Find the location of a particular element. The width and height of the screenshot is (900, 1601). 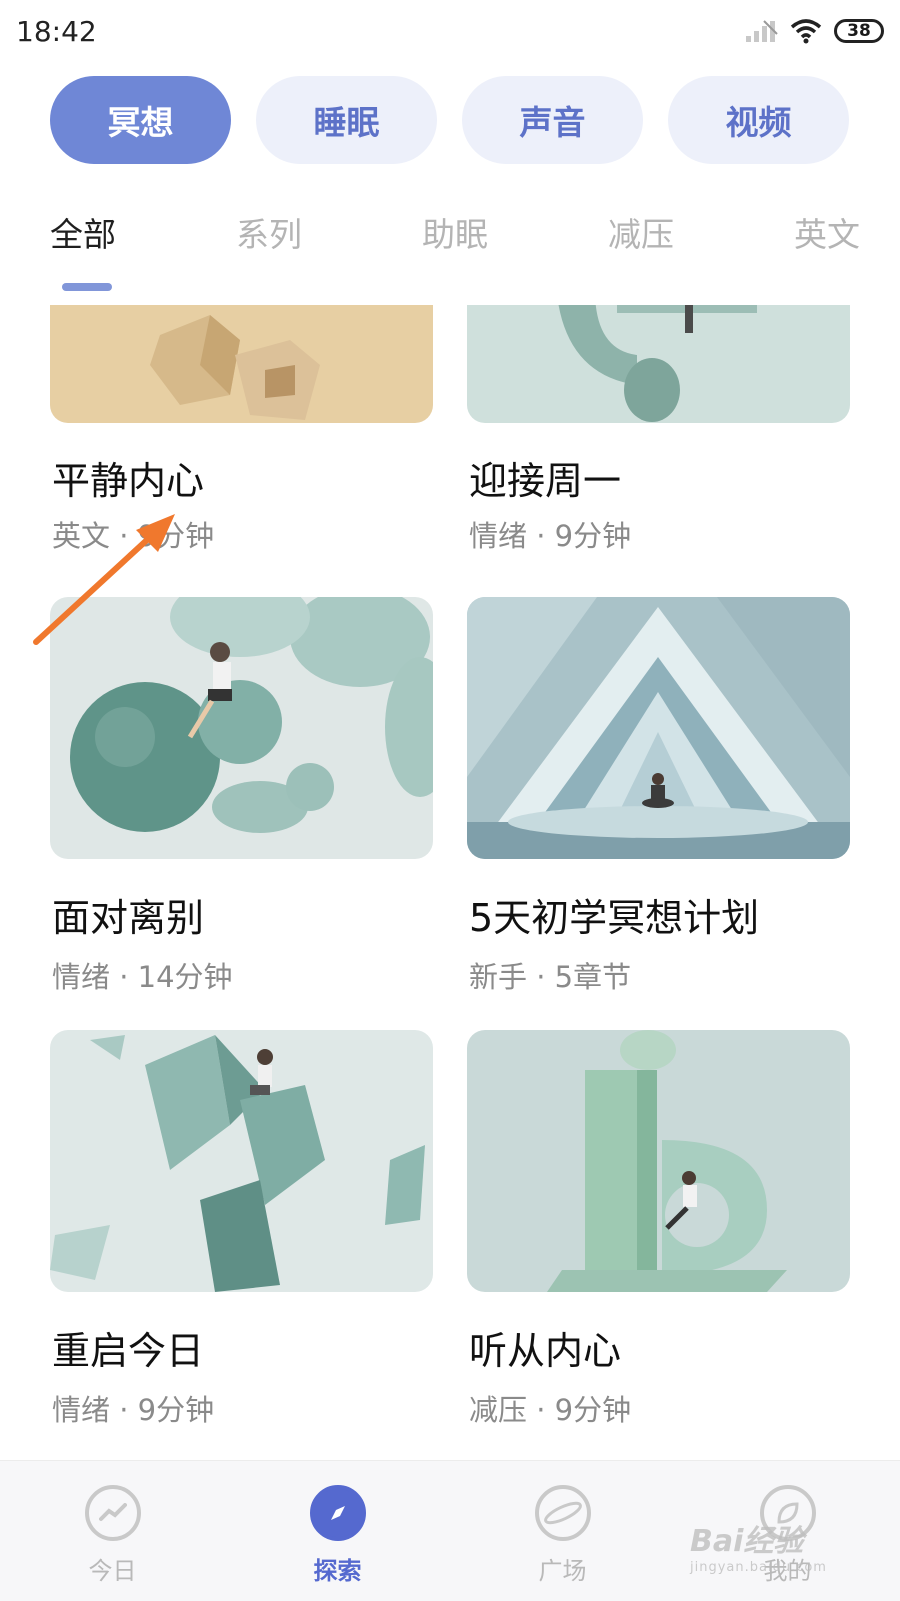

course-card: 平静内心 英文 · 9分钟 is located at coordinates (241, 429).